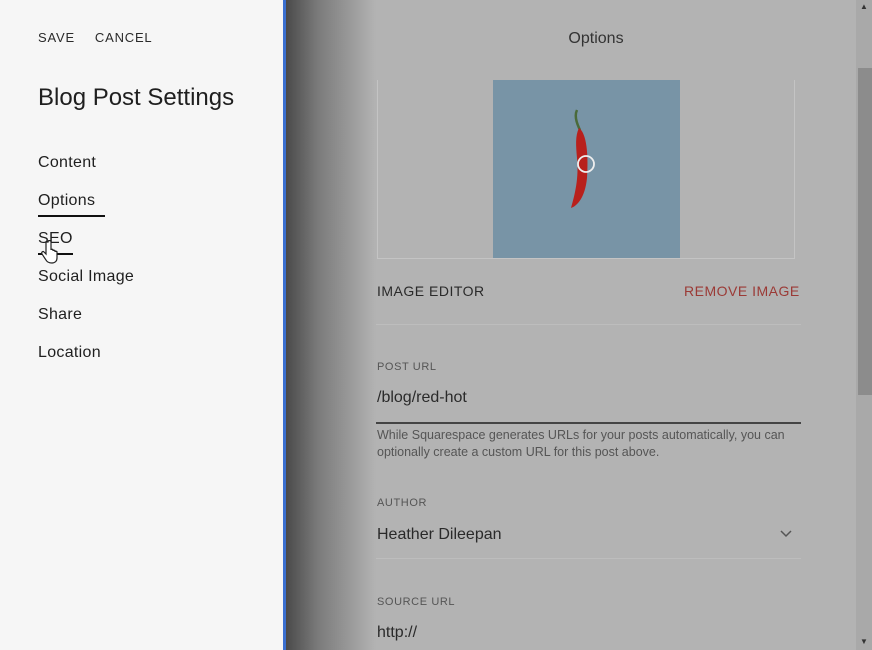 The image size is (872, 650). Describe the element at coordinates (86, 211) in the screenshot. I see `nav-item-options: Options` at that location.